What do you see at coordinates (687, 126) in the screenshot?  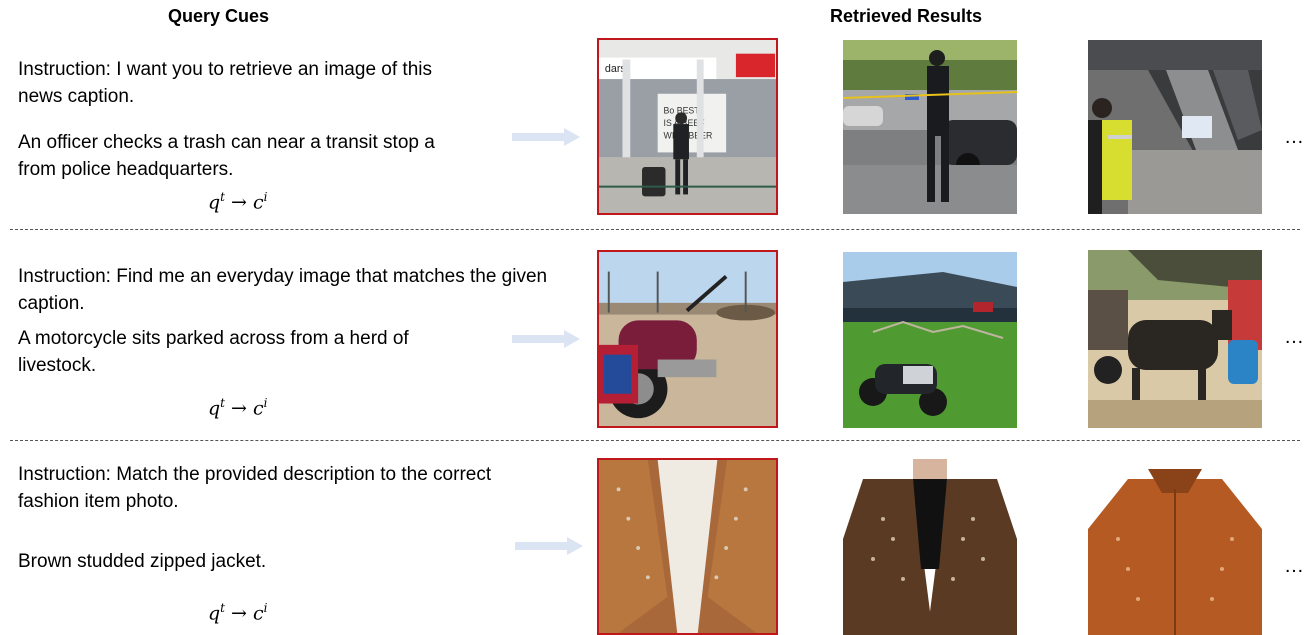 I see `retrieved-image-selected: dars Bo BEST IS A BEEF WITH BEER` at bounding box center [687, 126].